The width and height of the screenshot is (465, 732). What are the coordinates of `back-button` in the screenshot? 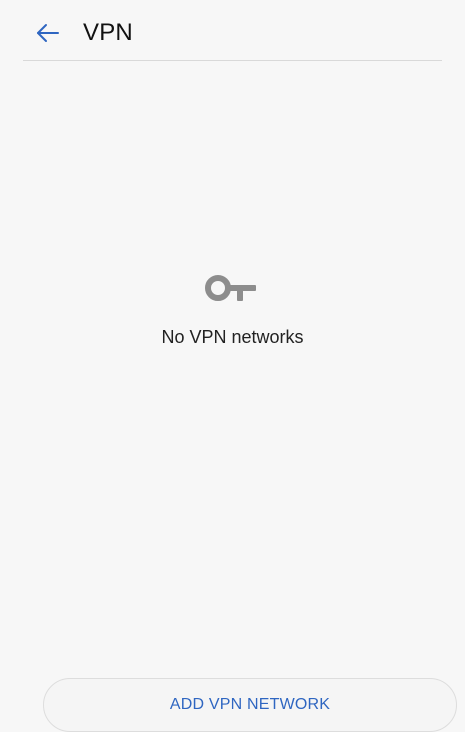 It's located at (48, 33).